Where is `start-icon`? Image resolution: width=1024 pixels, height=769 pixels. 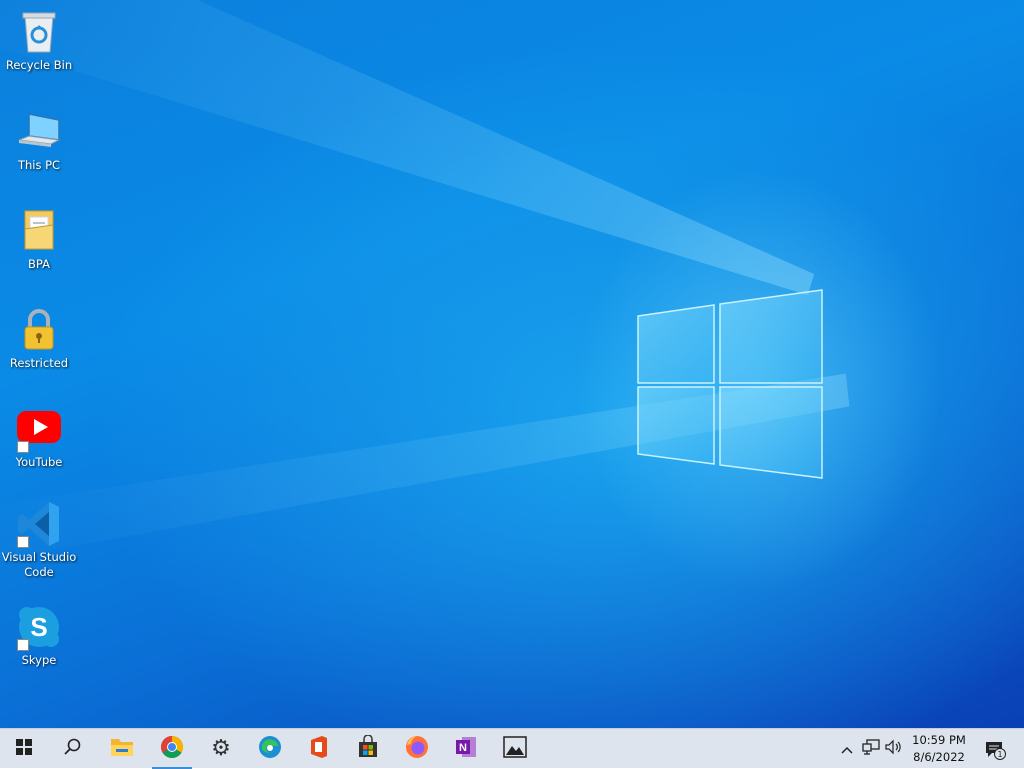
start-icon is located at coordinates (24, 749).